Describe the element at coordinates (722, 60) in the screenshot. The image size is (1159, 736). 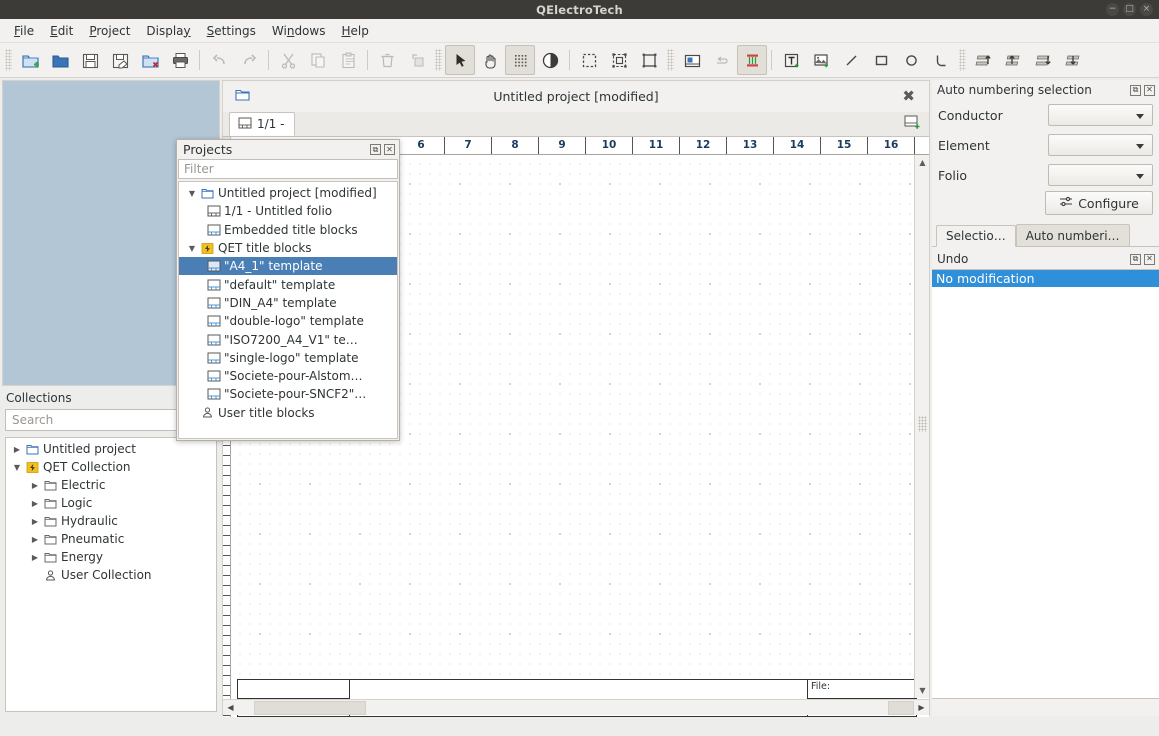
I see `conductor-reset-icon` at that location.